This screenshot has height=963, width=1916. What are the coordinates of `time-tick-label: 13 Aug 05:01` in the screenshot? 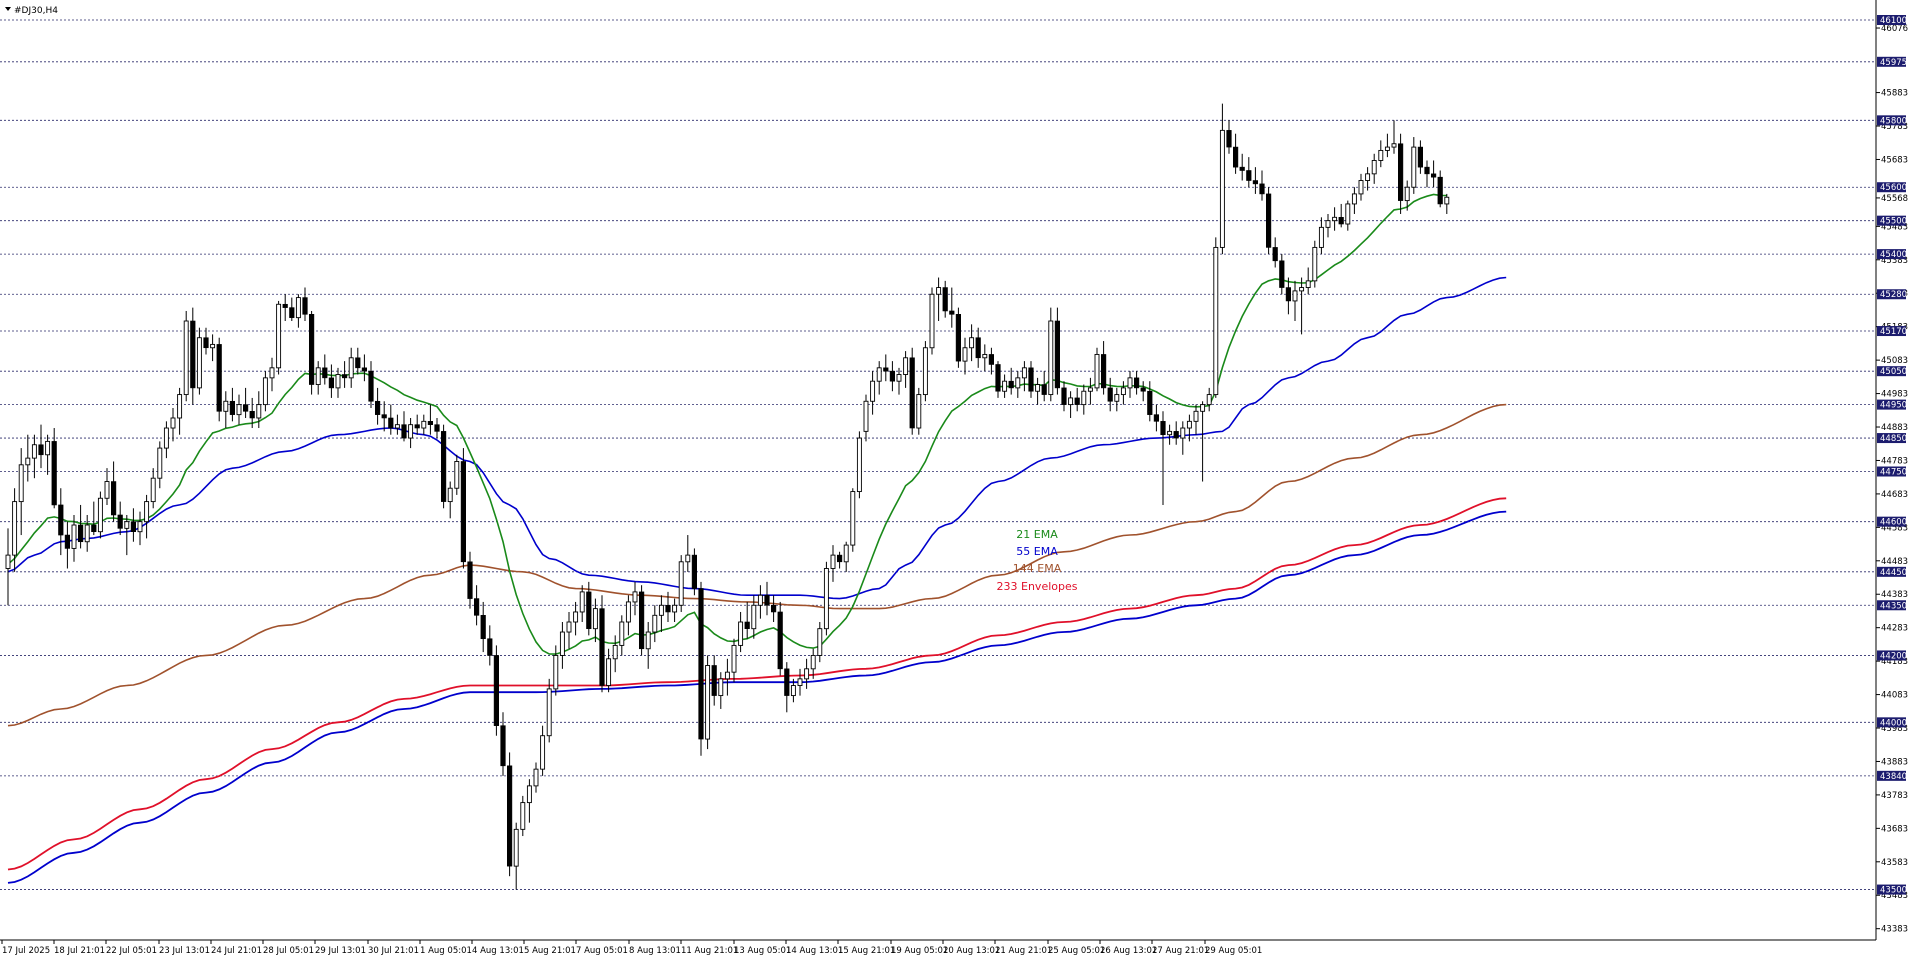 It's located at (762, 951).